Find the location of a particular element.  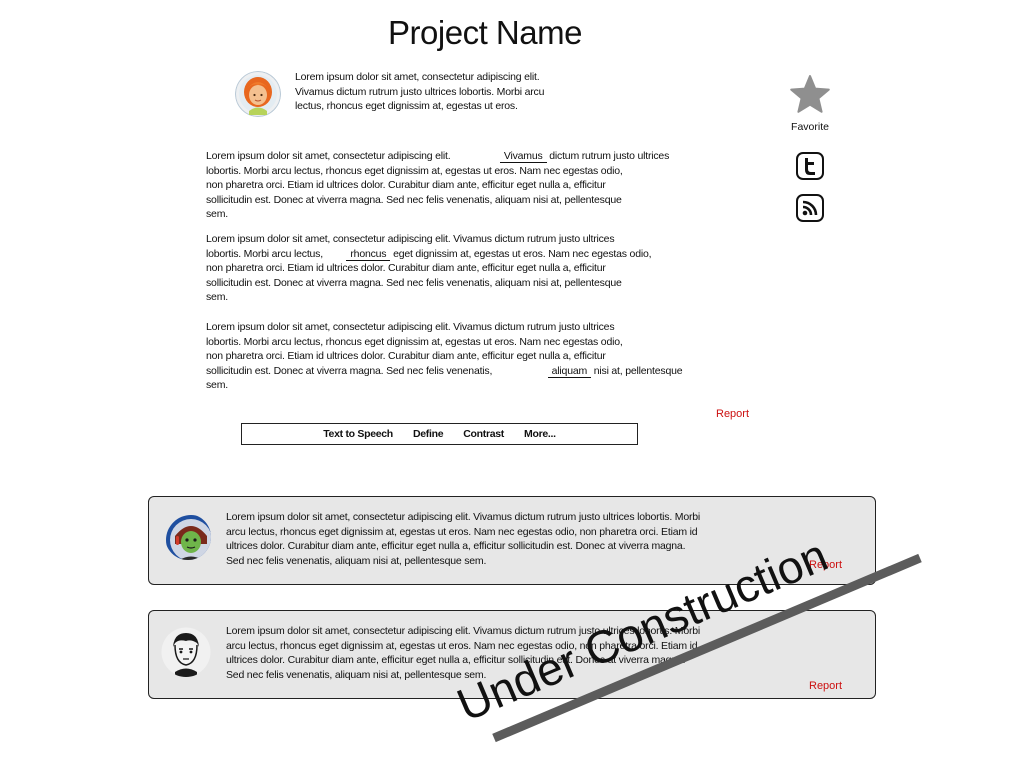

twitter-share-button is located at coordinates (810, 166).